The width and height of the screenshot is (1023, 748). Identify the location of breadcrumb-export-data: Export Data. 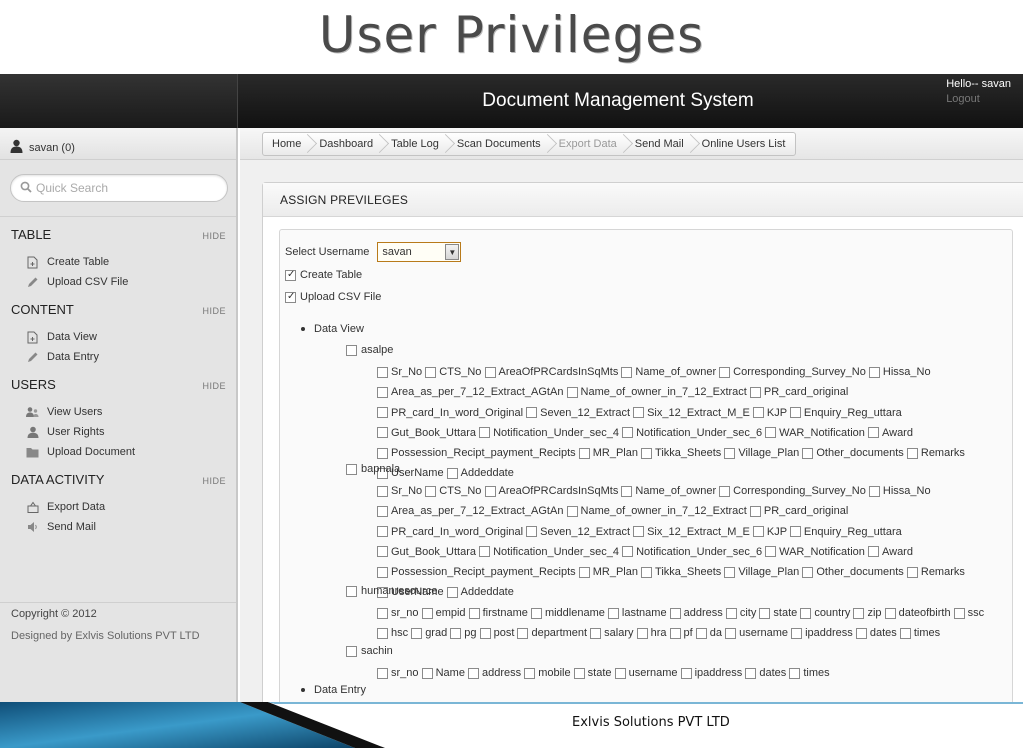
(589, 144).